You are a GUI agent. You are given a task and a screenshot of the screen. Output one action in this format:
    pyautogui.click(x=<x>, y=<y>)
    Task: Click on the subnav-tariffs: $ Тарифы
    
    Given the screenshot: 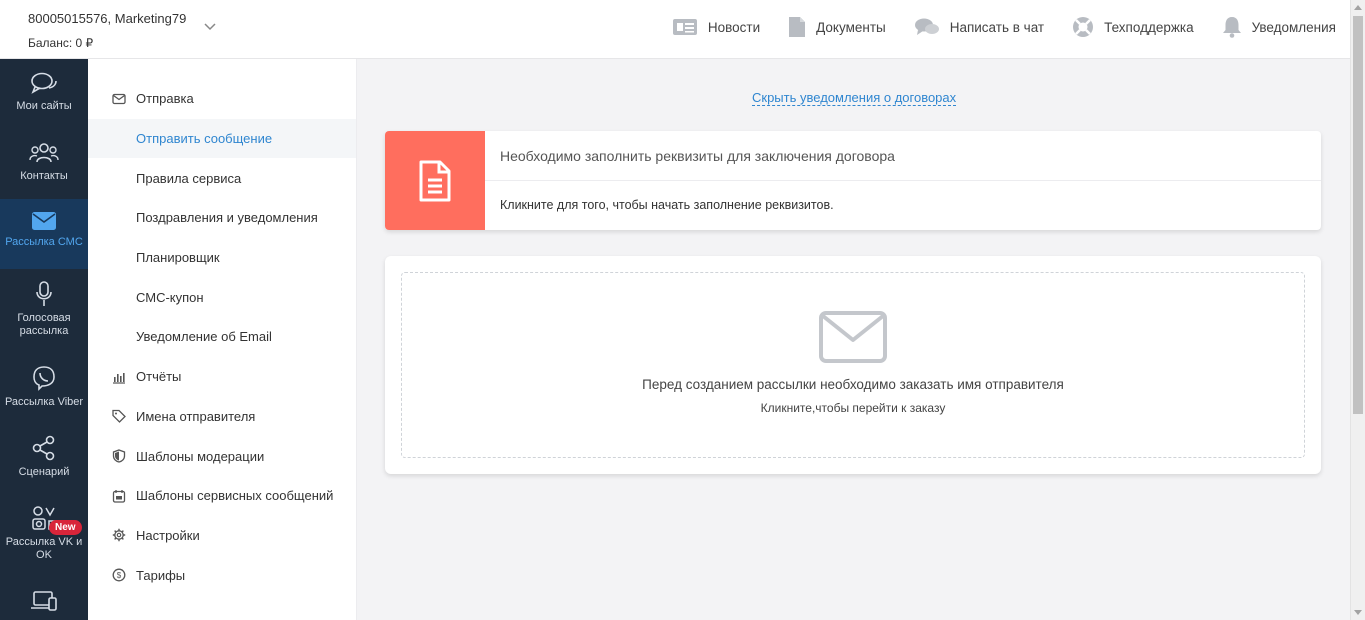 What is the action you would take?
    pyautogui.click(x=222, y=575)
    